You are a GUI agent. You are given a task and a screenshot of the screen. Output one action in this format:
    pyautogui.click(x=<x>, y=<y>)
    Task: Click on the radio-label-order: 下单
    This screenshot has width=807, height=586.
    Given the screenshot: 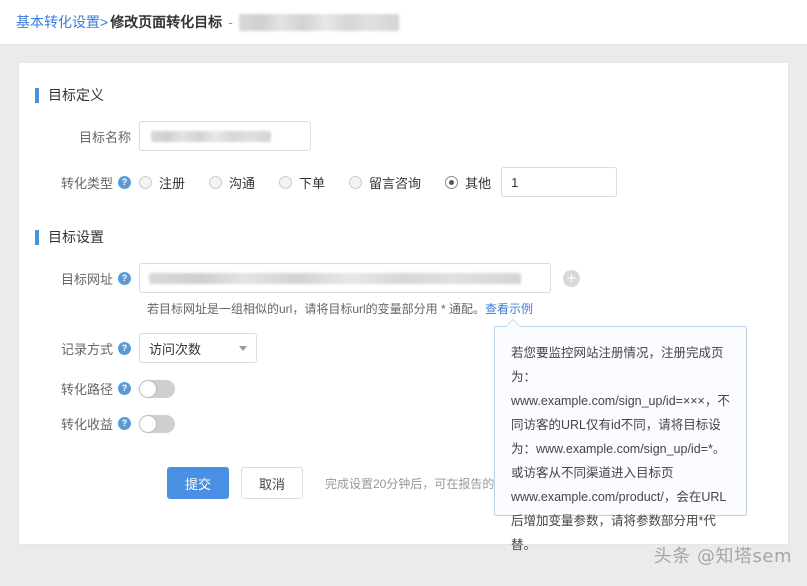 What is the action you would take?
    pyautogui.click(x=312, y=183)
    